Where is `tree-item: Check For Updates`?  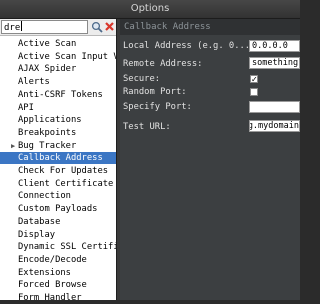 tree-item: Check For Updates is located at coordinates (58, 171).